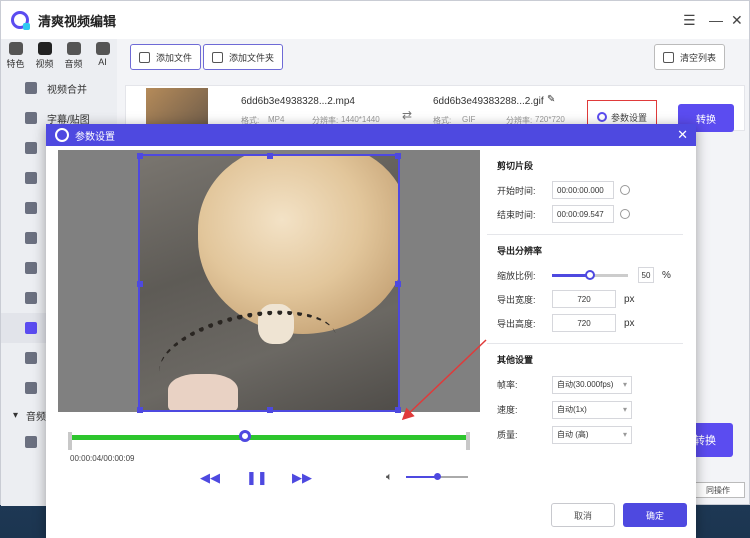 Image resolution: width=750 pixels, height=538 pixels. I want to click on height-input: 720, so click(584, 323).